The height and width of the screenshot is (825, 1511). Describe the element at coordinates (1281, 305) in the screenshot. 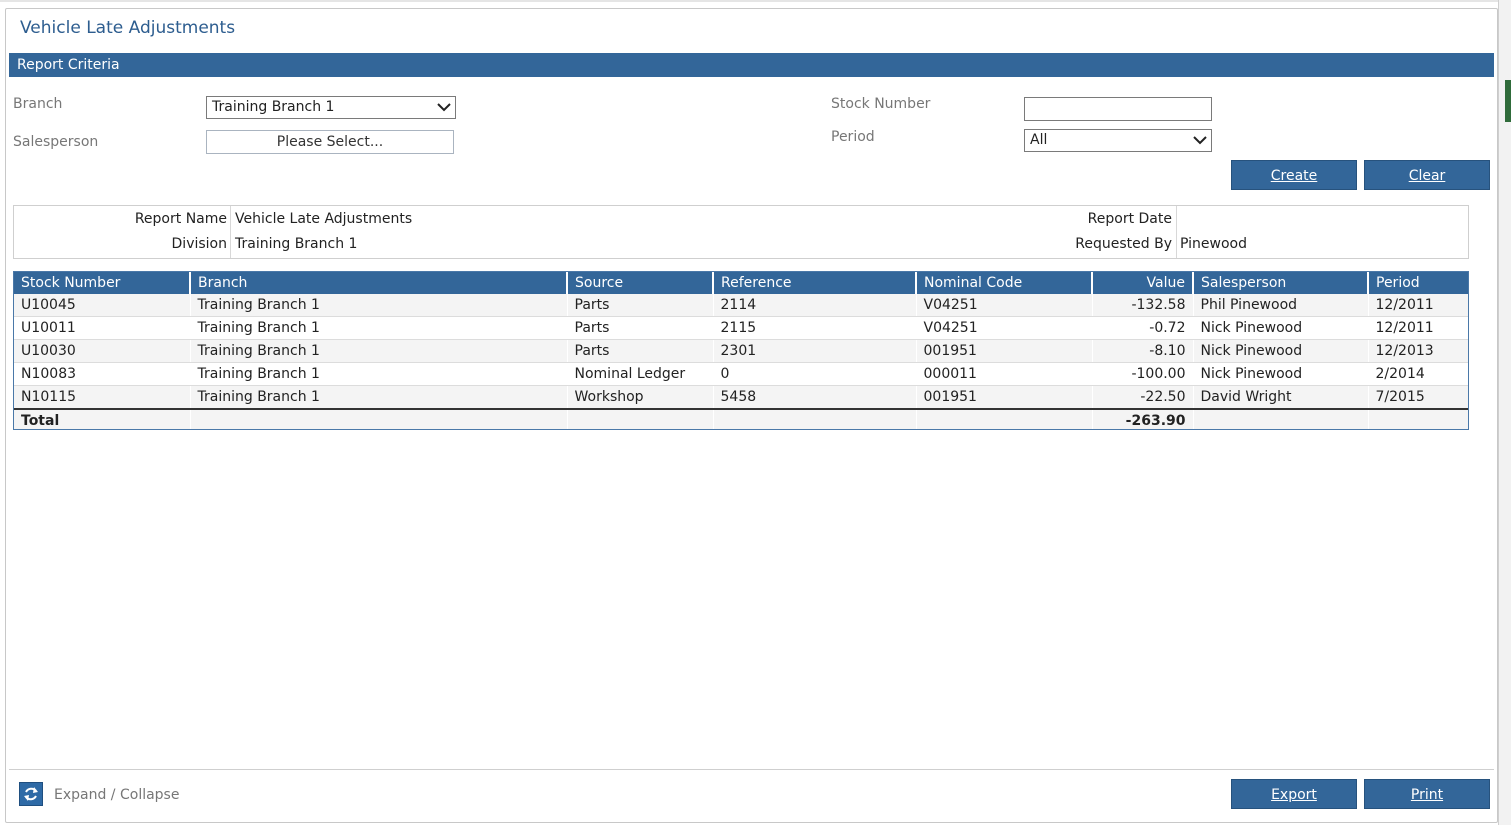

I see `cell-salesperson: Phil Pinewood` at that location.